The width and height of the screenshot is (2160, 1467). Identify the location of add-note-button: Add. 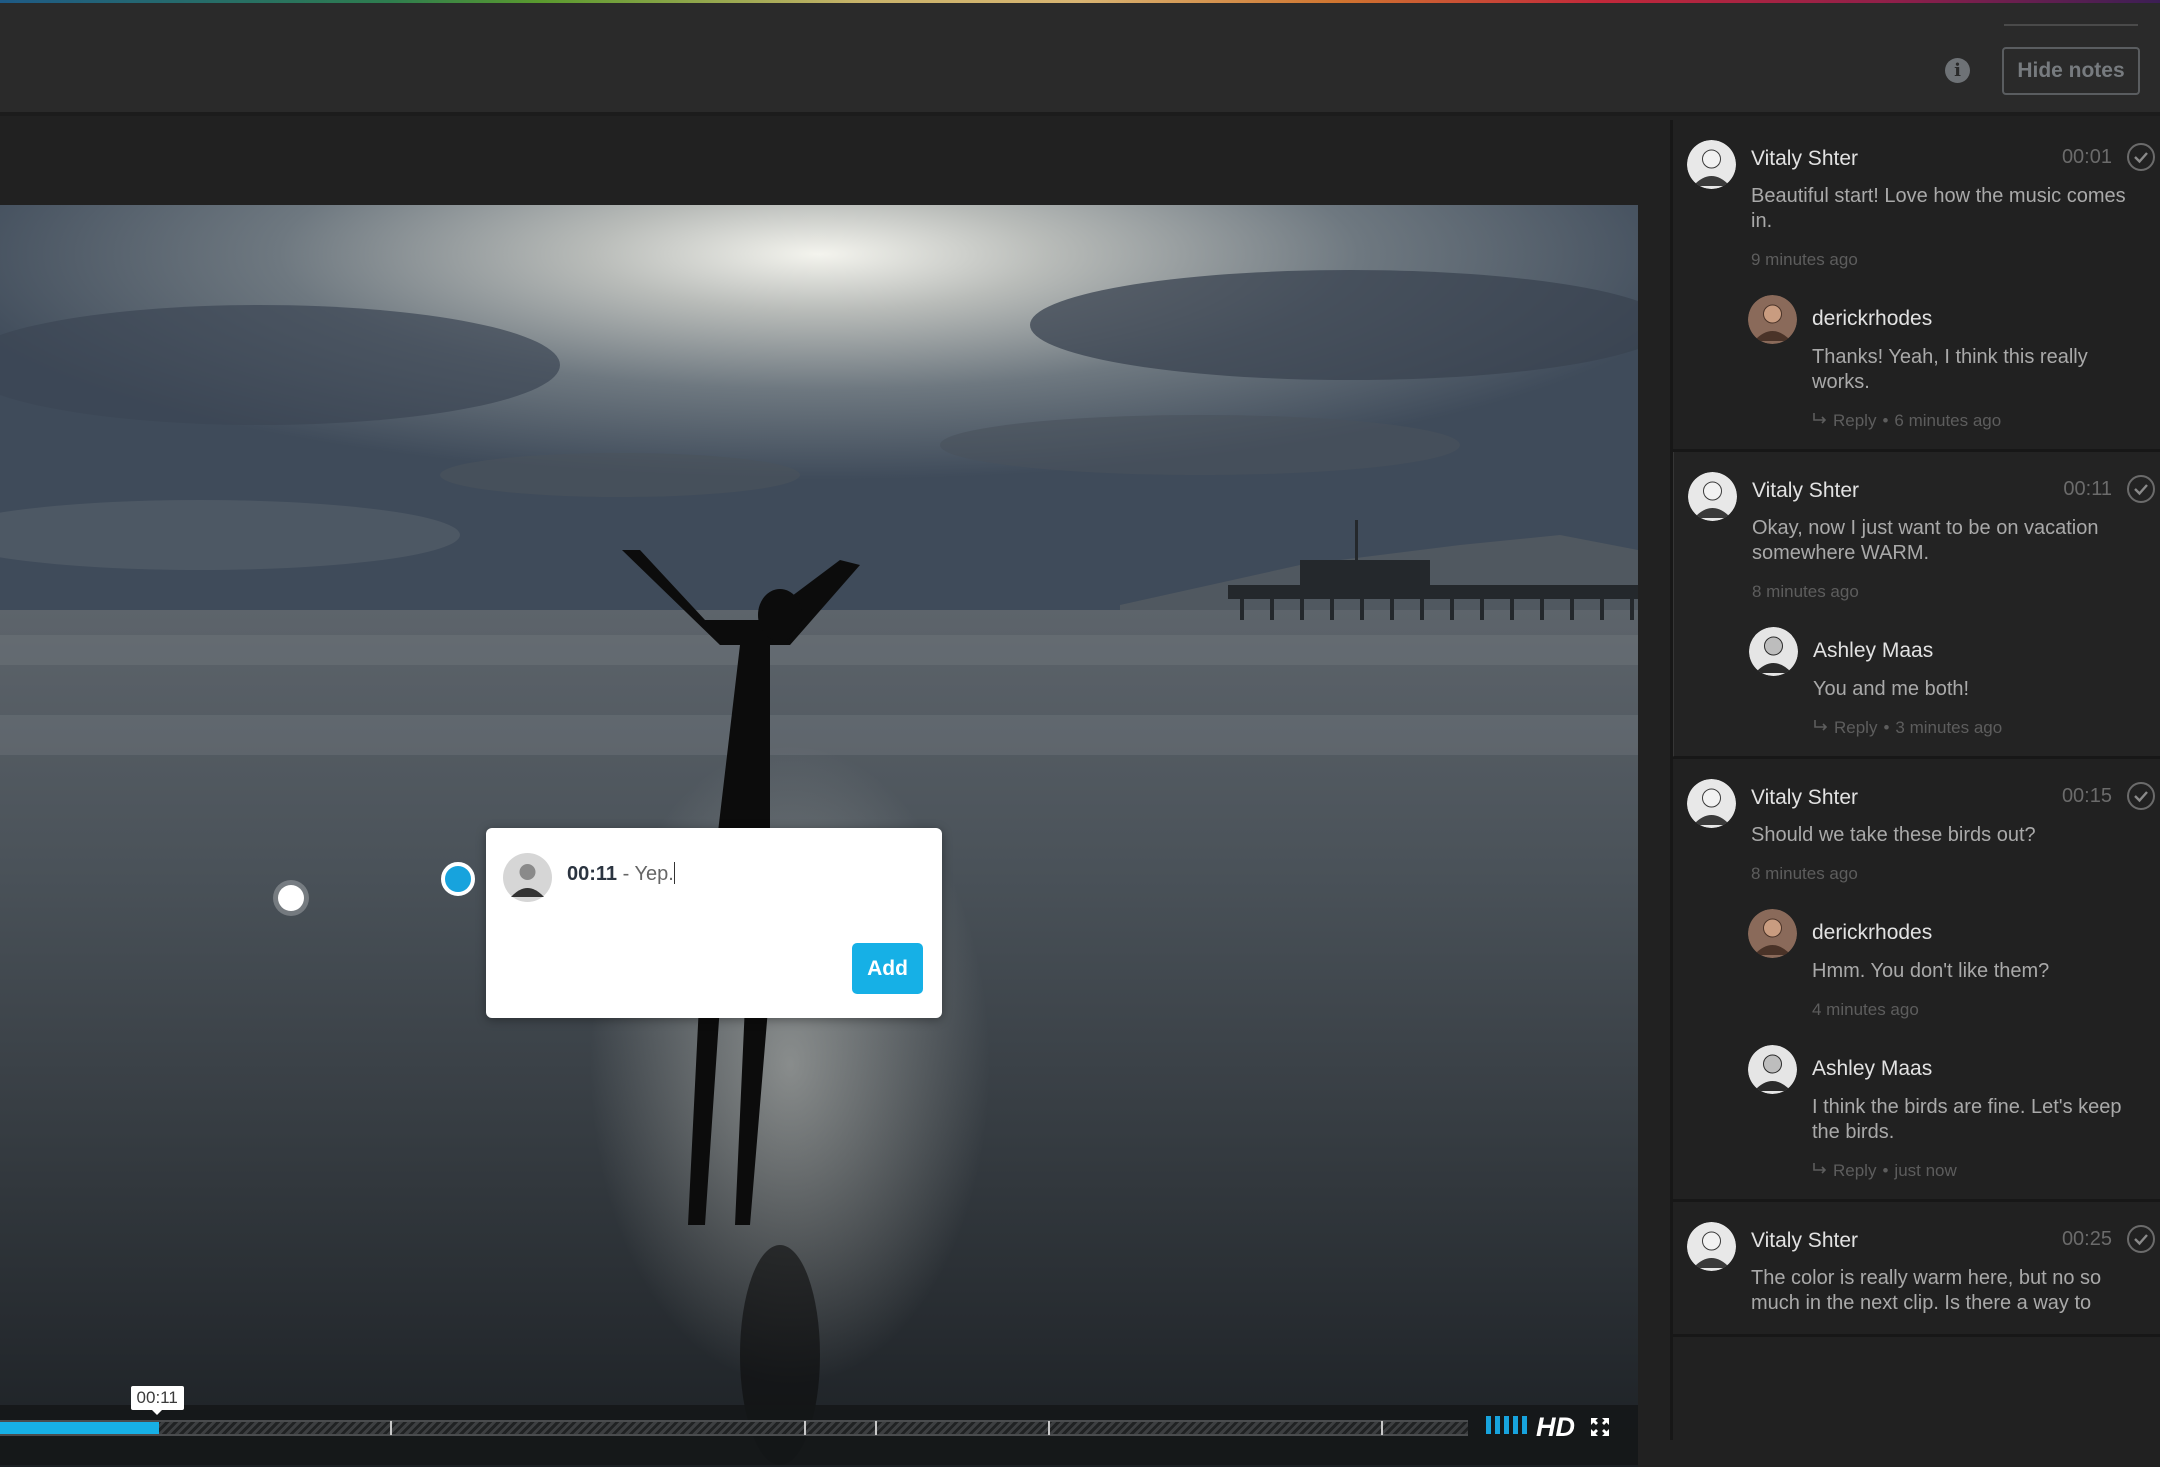
(887, 968).